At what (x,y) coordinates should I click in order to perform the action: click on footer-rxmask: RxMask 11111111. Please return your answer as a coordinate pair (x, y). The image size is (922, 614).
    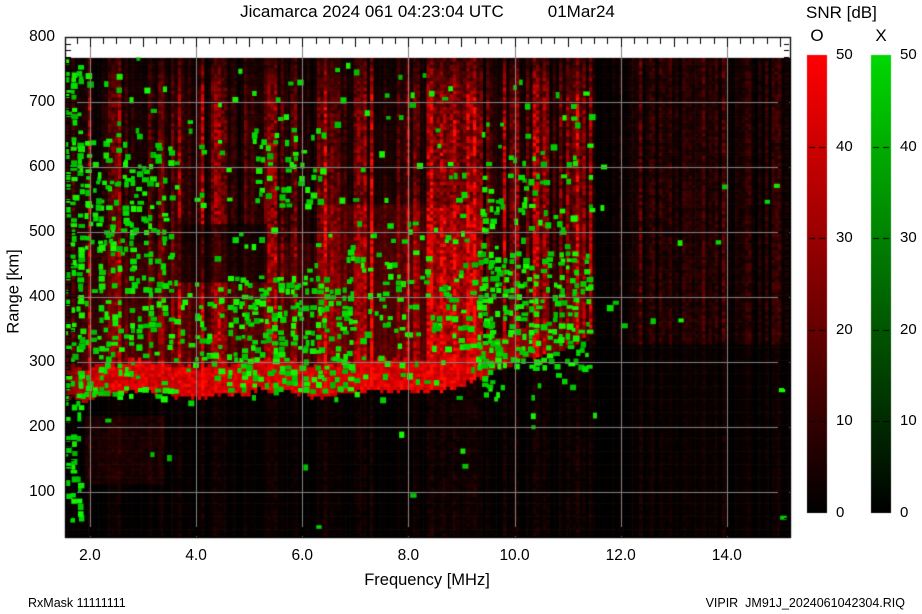
    Looking at the image, I should click on (77, 603).